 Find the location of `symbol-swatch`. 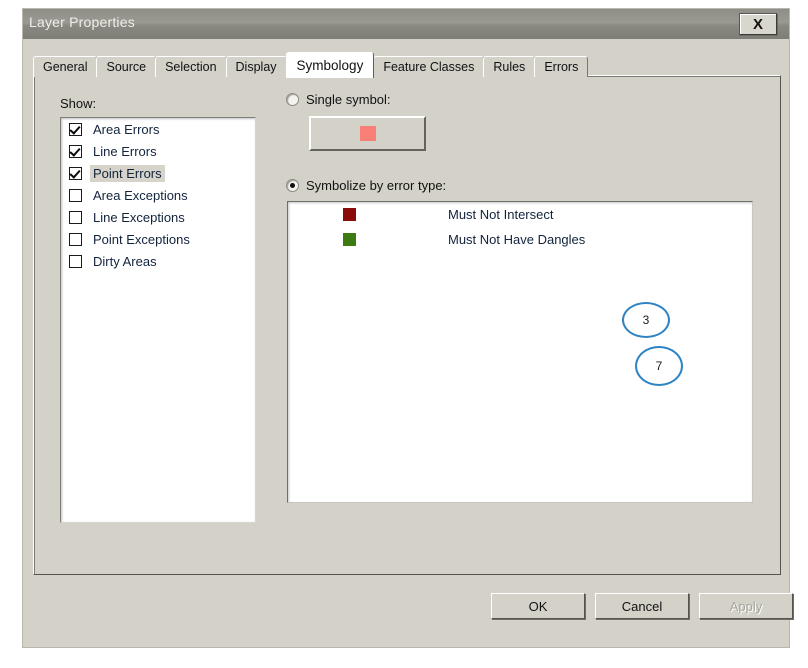

symbol-swatch is located at coordinates (367, 133).